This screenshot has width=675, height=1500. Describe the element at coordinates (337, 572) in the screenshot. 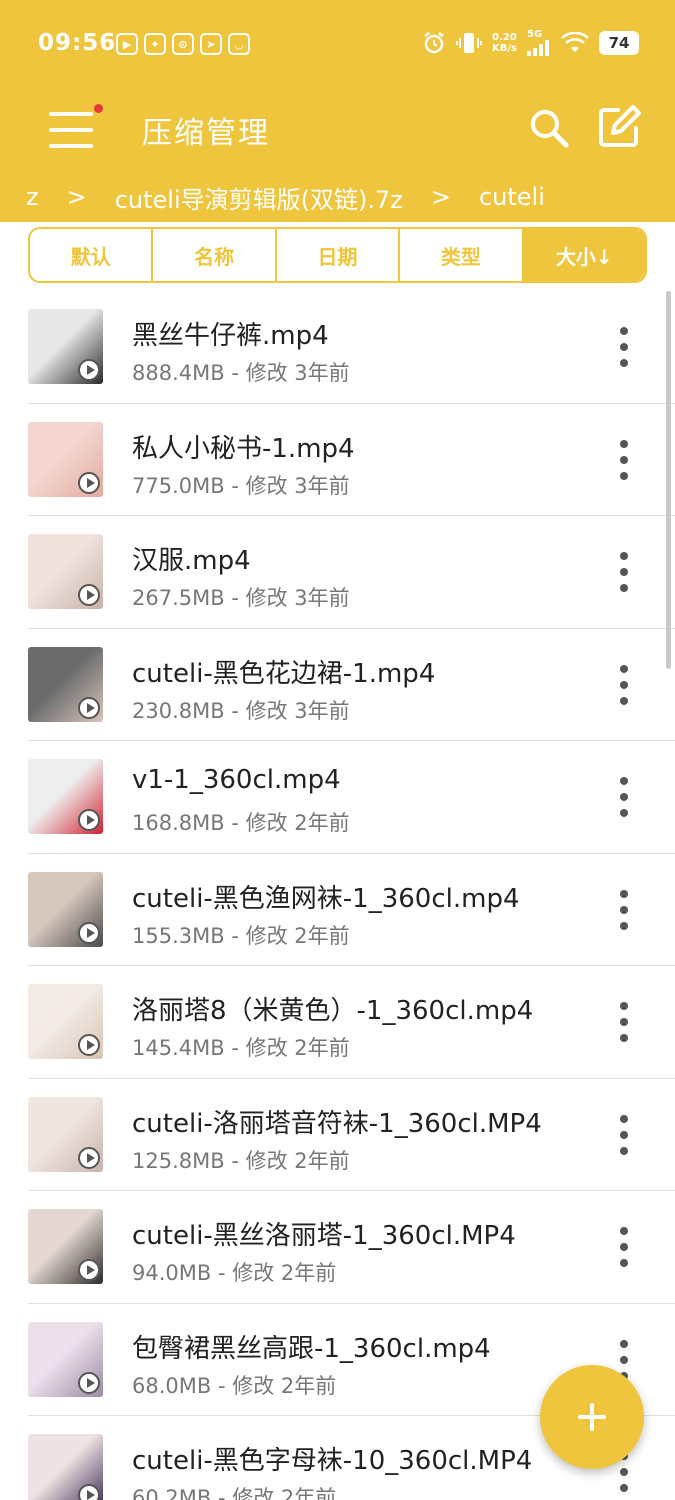

I see `file-list-item: 汉服.mp4 267.5MB - 修改 3年前` at that location.